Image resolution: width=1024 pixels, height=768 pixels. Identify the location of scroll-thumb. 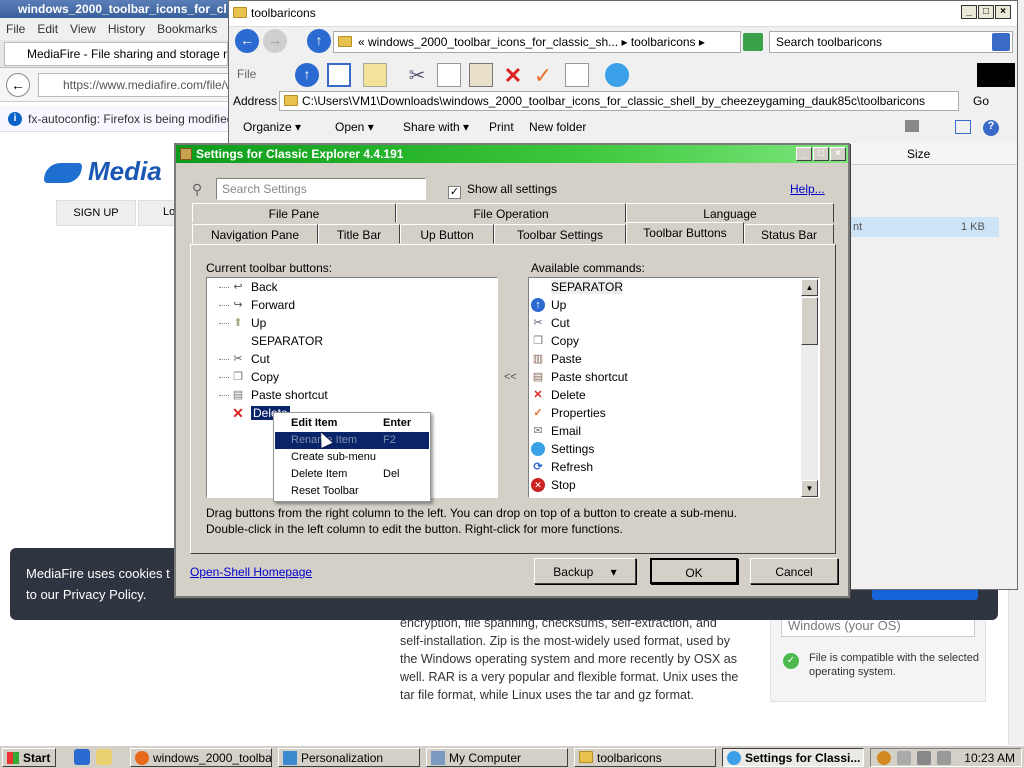
(809, 321).